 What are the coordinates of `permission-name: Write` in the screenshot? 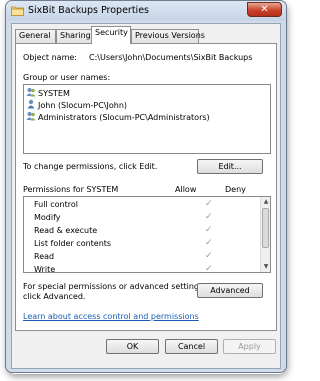 It's located at (45, 269).